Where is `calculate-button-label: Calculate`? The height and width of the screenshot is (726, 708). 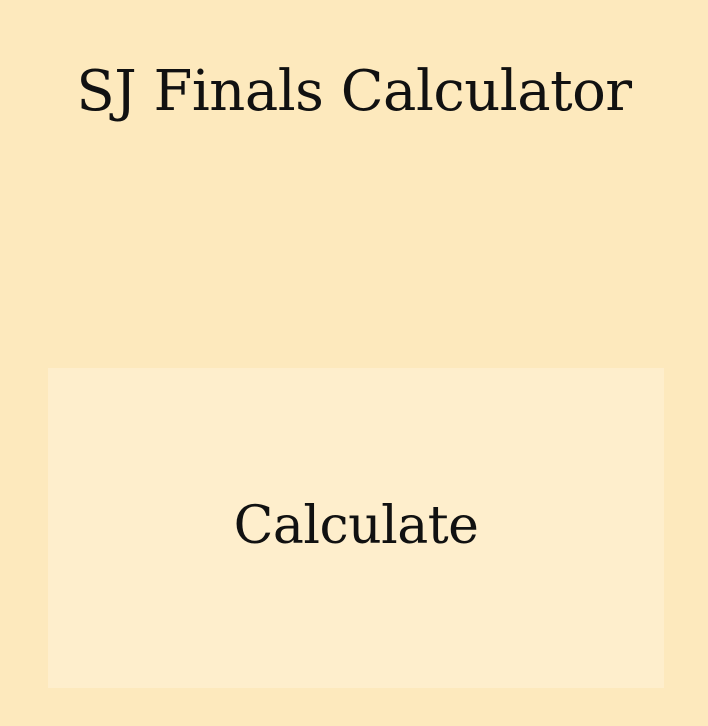
calculate-button-label: Calculate is located at coordinates (356, 526).